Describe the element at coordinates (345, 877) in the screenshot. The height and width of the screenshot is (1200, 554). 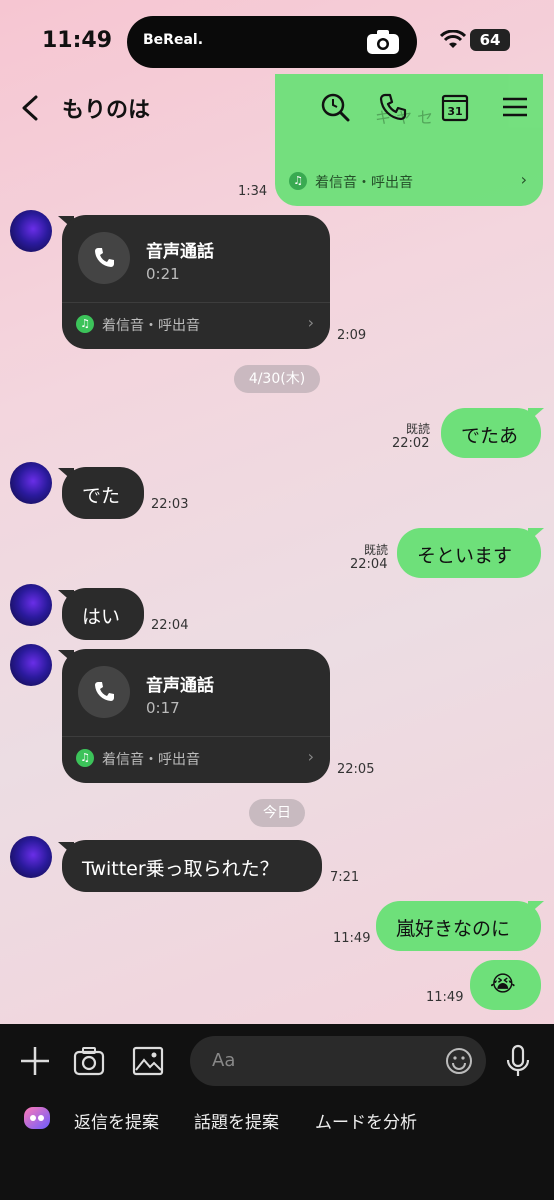
I see `message-time: 7:21` at that location.